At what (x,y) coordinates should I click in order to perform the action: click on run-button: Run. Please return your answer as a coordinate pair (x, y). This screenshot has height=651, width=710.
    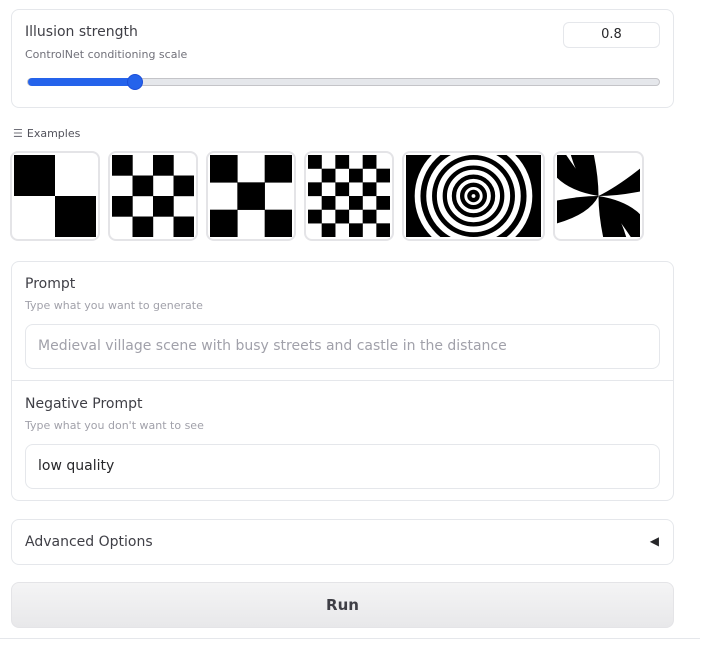
    Looking at the image, I should click on (342, 605).